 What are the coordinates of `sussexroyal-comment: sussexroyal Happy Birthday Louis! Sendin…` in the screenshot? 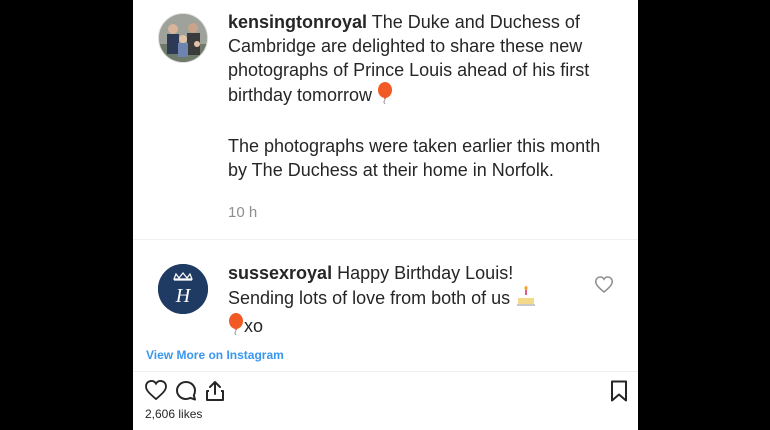 It's located at (398, 301).